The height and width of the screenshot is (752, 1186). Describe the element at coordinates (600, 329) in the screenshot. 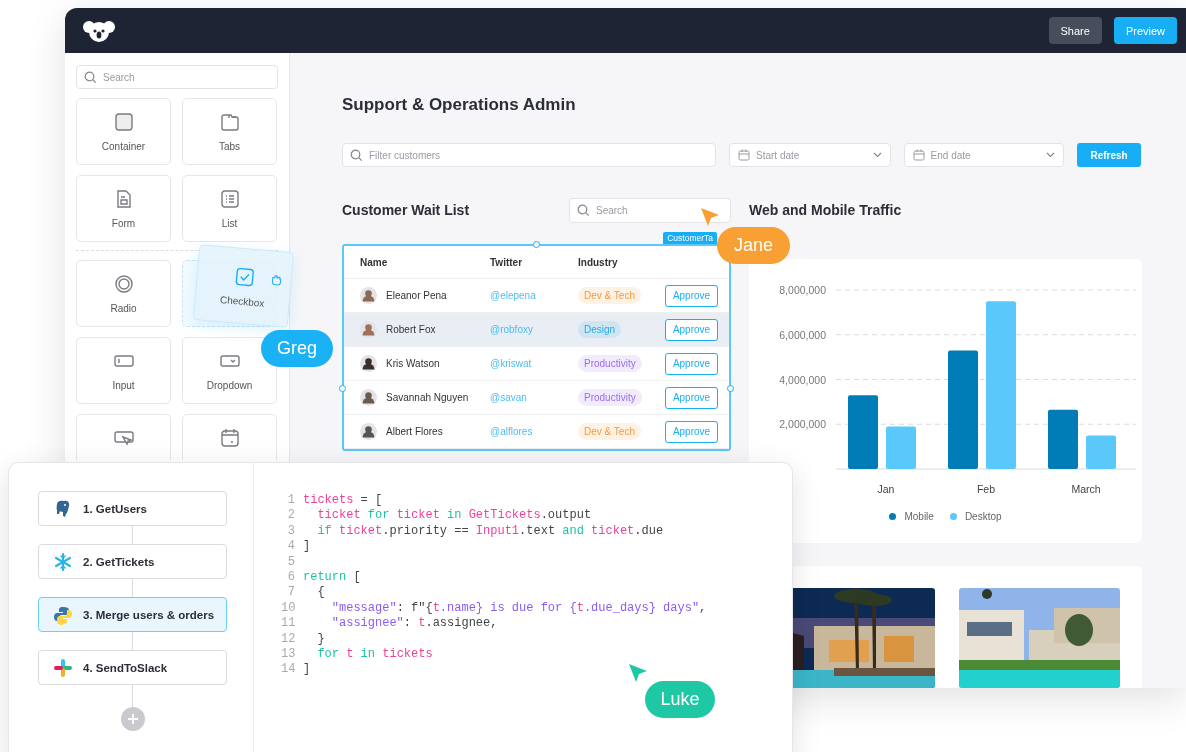

I see `industry-tag: Design` at that location.